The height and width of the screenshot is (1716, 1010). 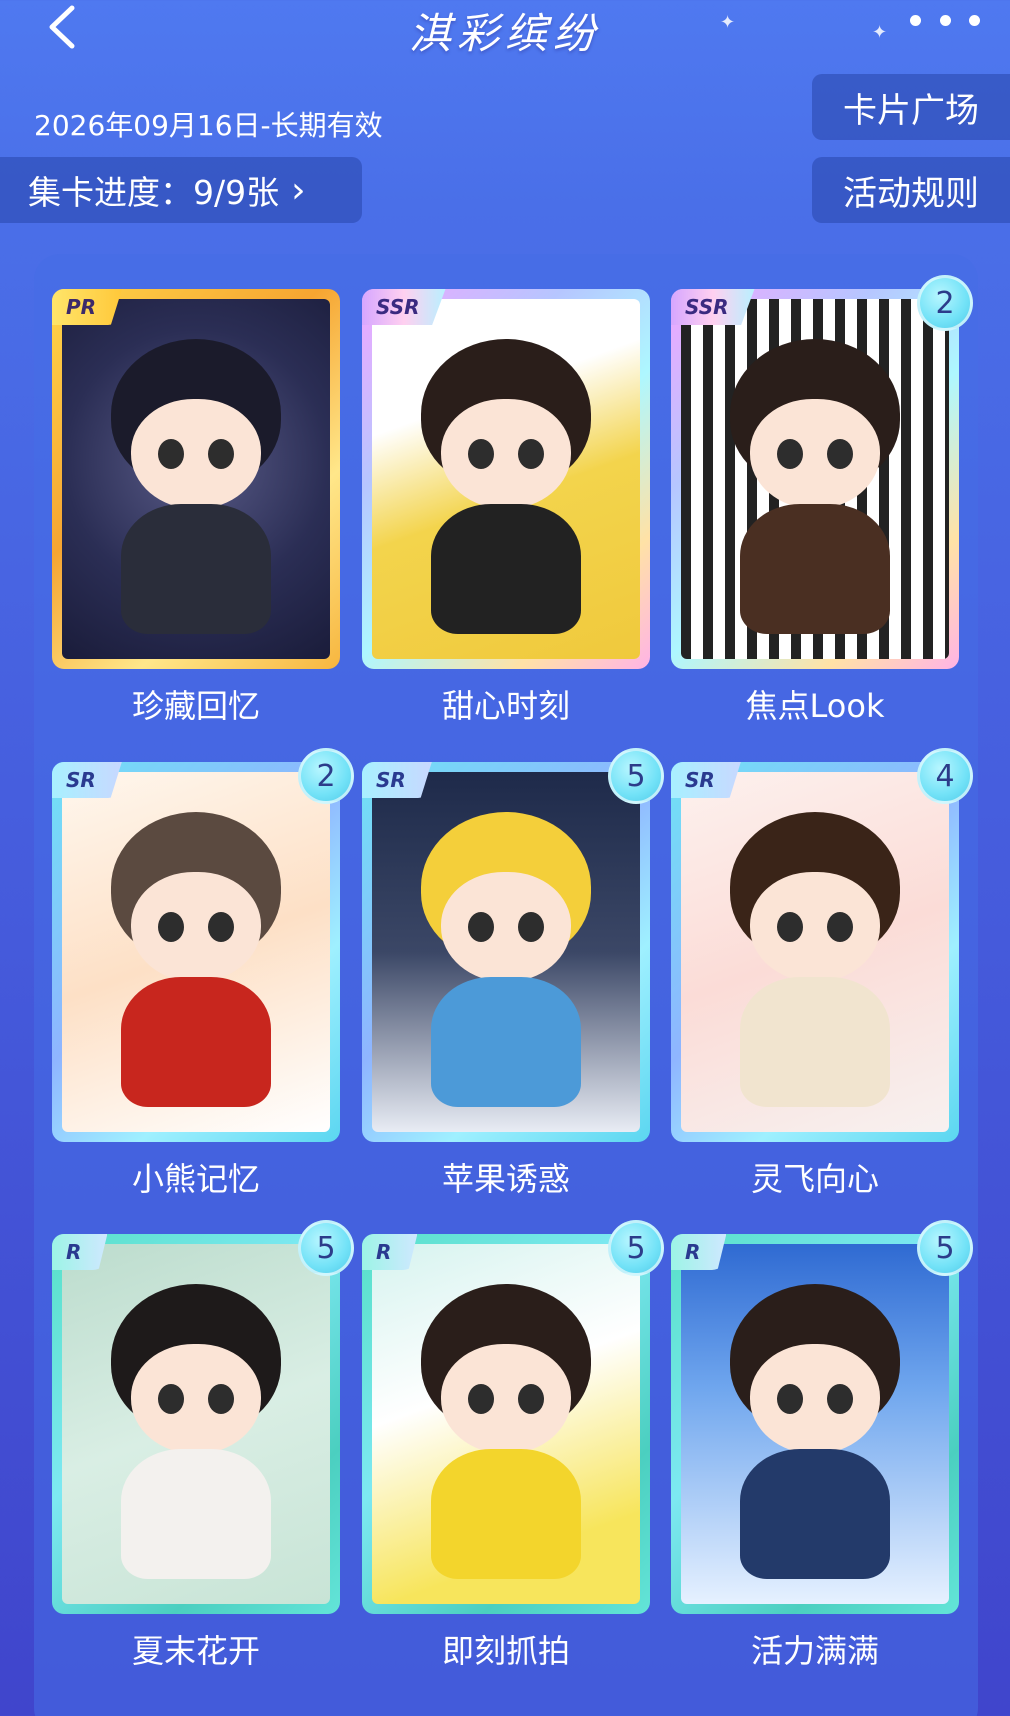 What do you see at coordinates (298, 190) in the screenshot?
I see `chevron-right-icon: ›` at bounding box center [298, 190].